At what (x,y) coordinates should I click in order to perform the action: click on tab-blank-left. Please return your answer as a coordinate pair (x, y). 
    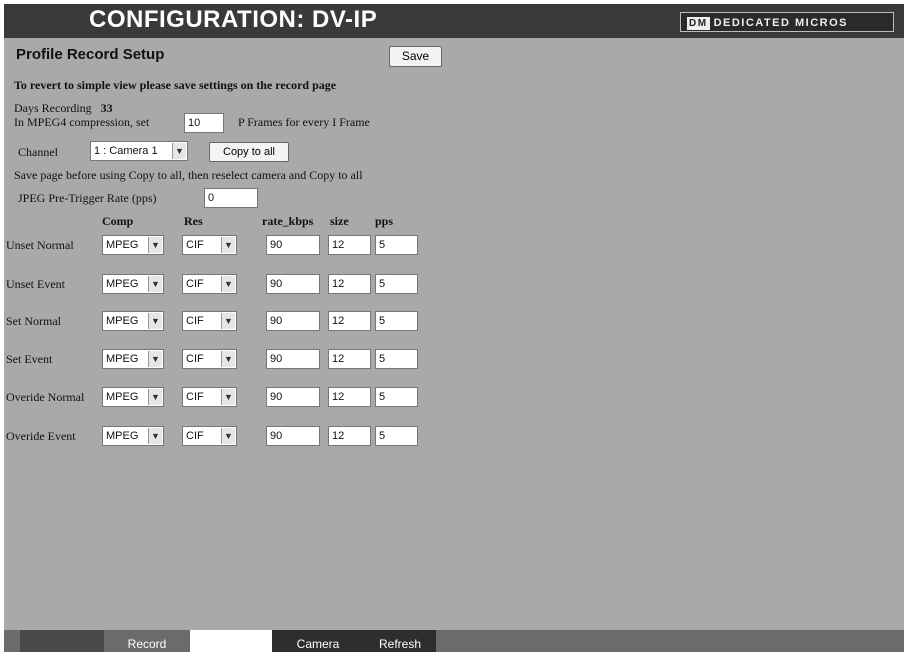
    Looking at the image, I should click on (62, 641).